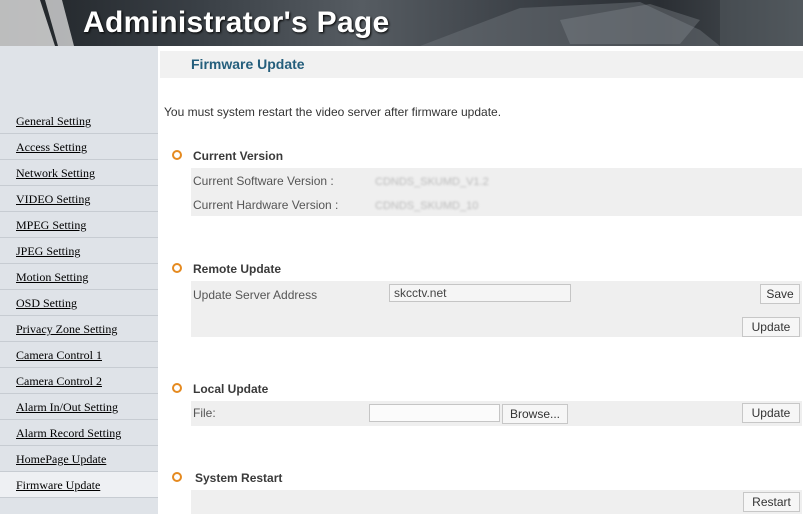  What do you see at coordinates (248, 64) in the screenshot?
I see `page-title: Firmware Update` at bounding box center [248, 64].